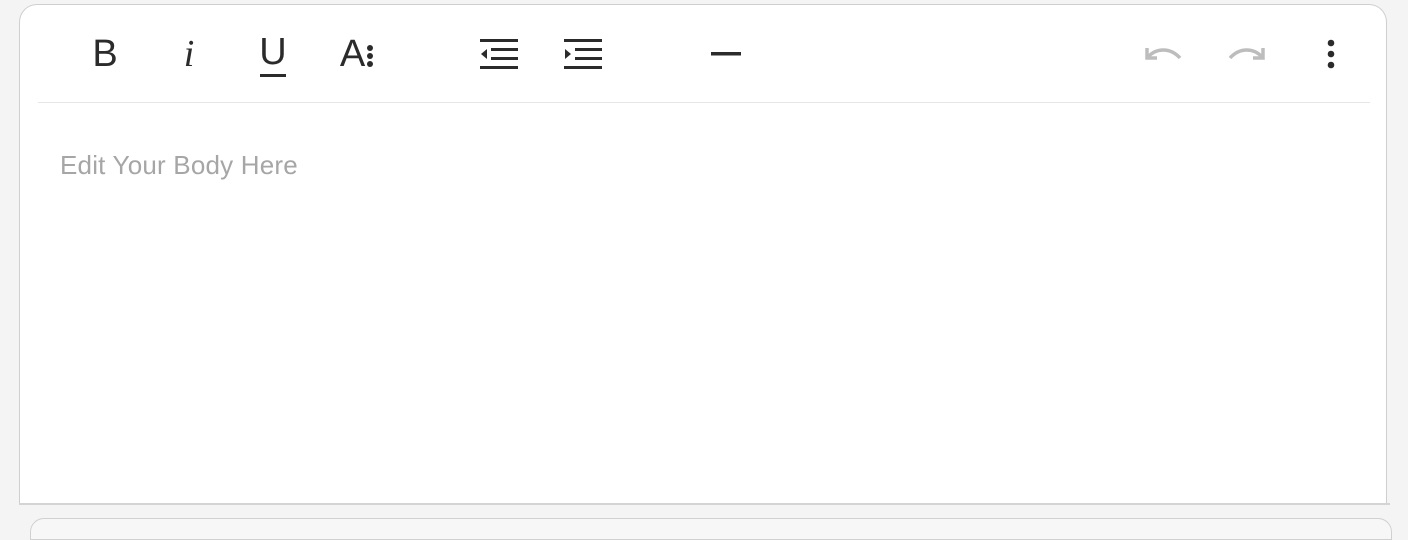 This screenshot has height=540, width=1408. I want to click on bold-button: B, so click(105, 54).